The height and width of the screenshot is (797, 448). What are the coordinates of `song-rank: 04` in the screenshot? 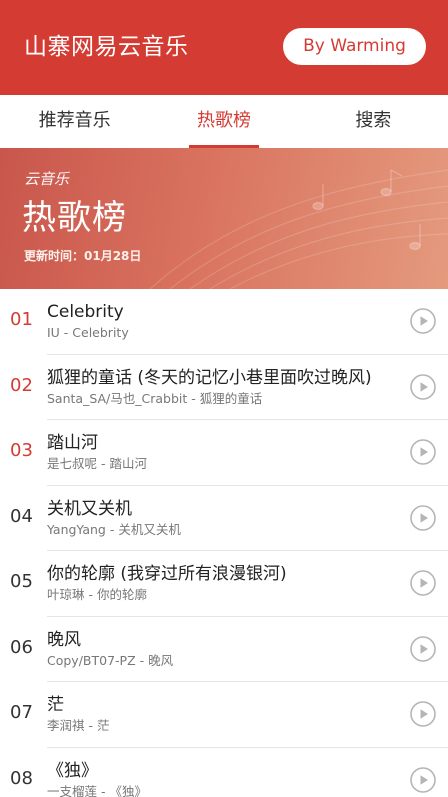 It's located at (21, 516).